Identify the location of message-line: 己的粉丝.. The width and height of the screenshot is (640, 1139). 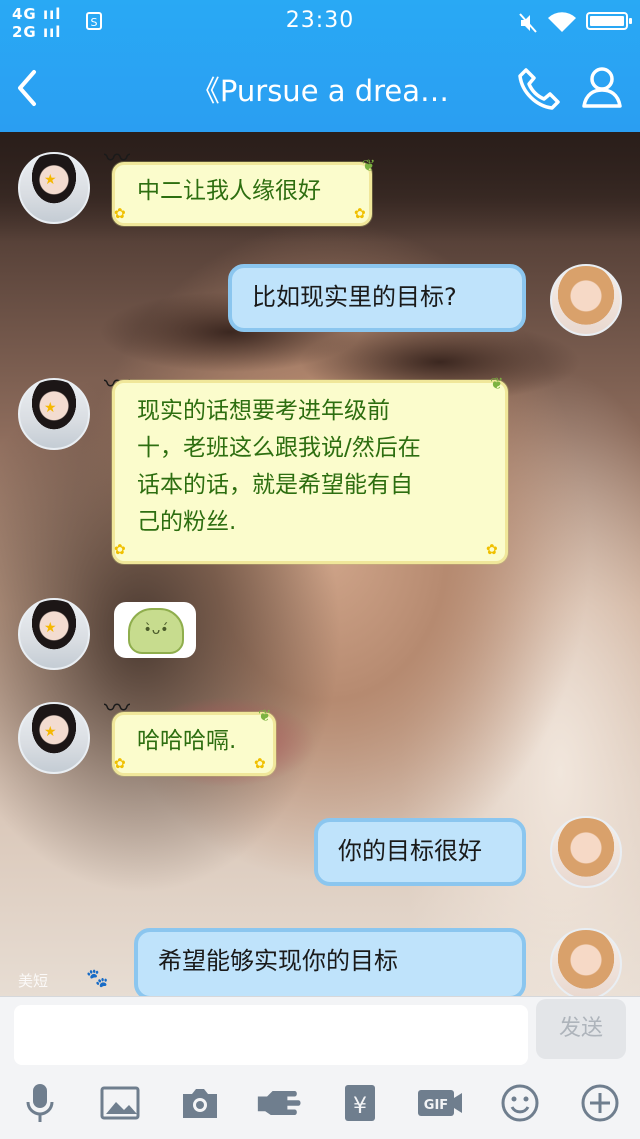
(187, 522).